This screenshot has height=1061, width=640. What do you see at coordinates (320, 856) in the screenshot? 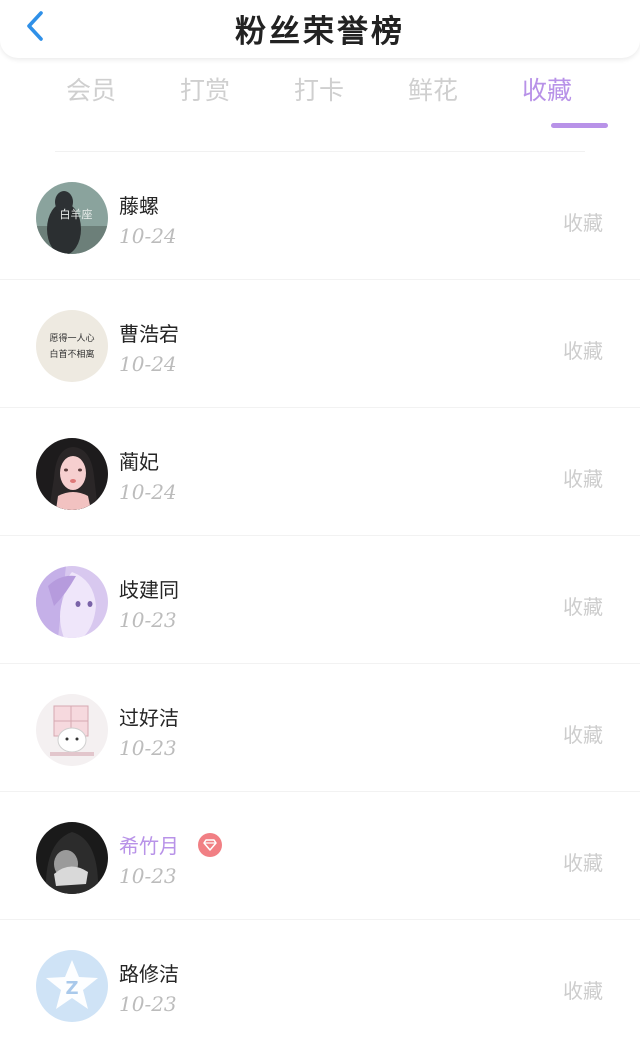
I see `list-item: 希竹月 10-23 收藏` at bounding box center [320, 856].